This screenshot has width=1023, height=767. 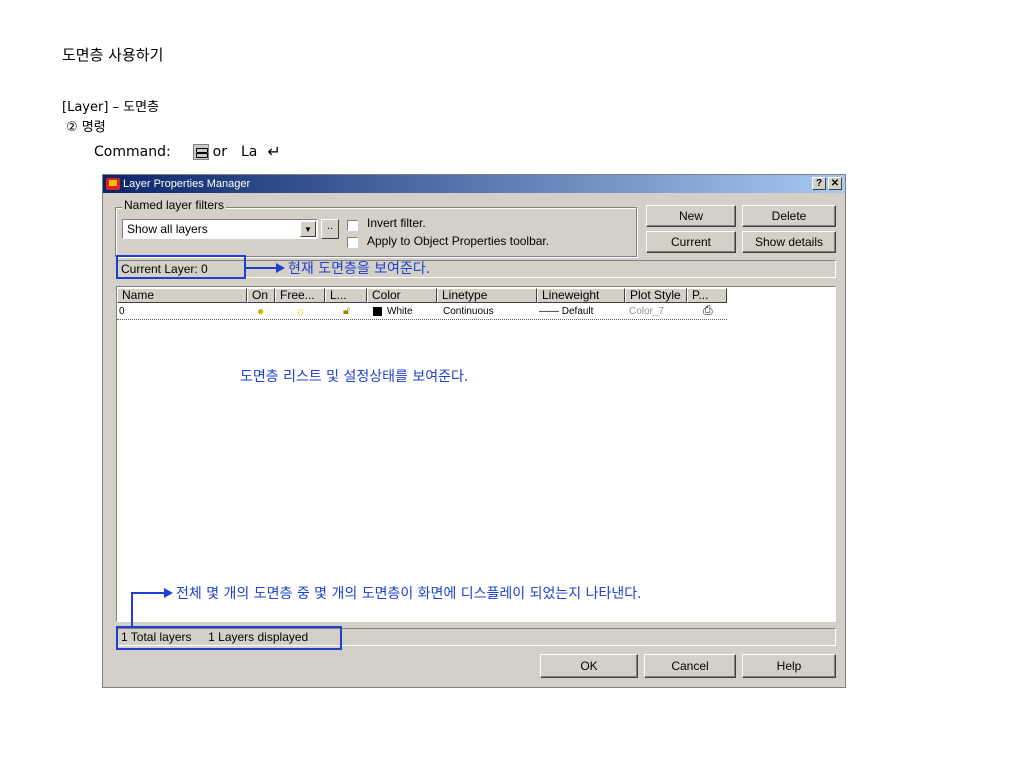 What do you see at coordinates (656, 295) in the screenshot?
I see `column-header-plot-style: Plot Style` at bounding box center [656, 295].